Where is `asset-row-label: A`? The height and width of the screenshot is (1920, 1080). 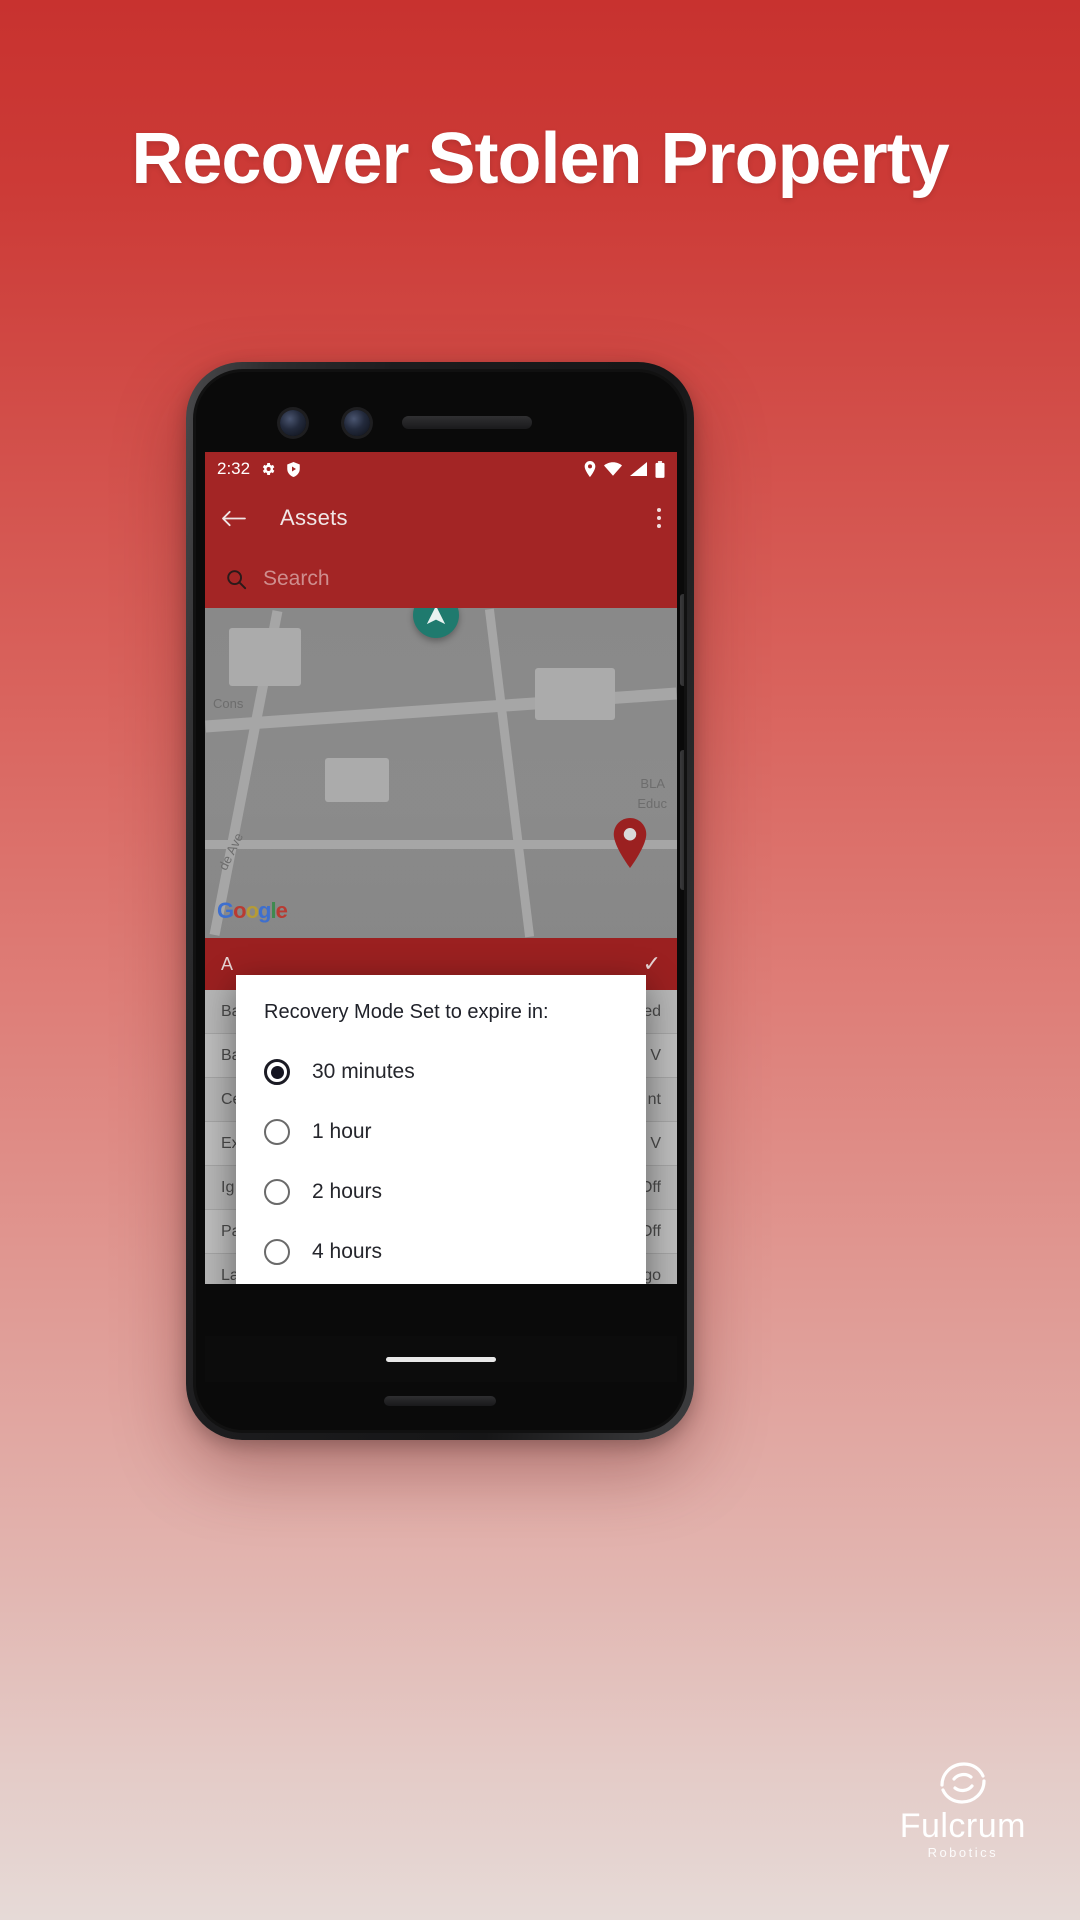
asset-row-label: A is located at coordinates (227, 963).